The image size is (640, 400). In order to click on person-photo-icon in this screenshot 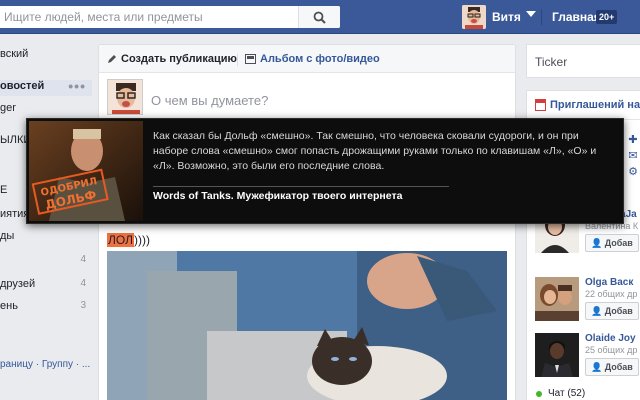, I will do `click(557, 355)`.